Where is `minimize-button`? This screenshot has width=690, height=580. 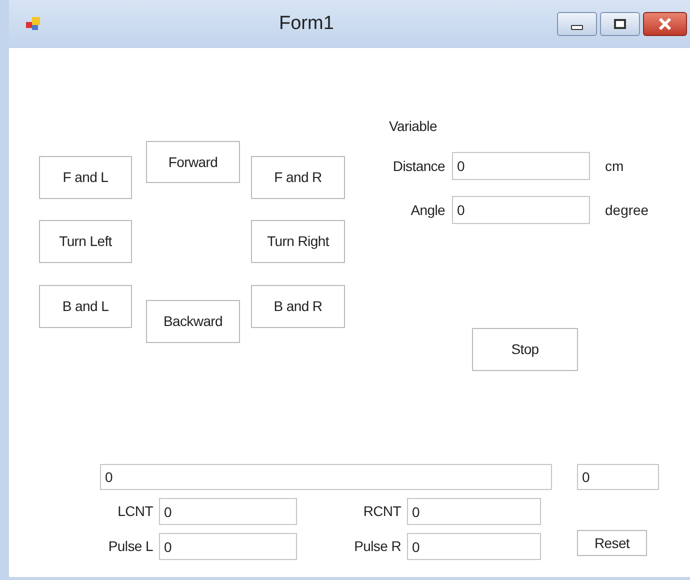 minimize-button is located at coordinates (577, 24).